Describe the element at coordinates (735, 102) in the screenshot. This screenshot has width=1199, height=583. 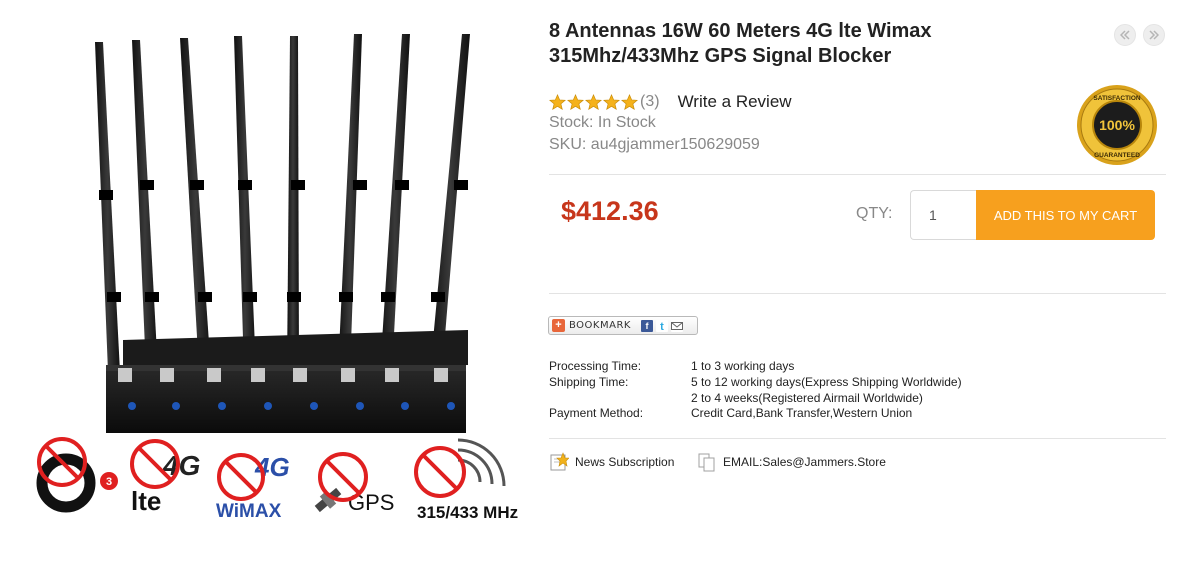
I see `write-review-link: Write a Review` at that location.